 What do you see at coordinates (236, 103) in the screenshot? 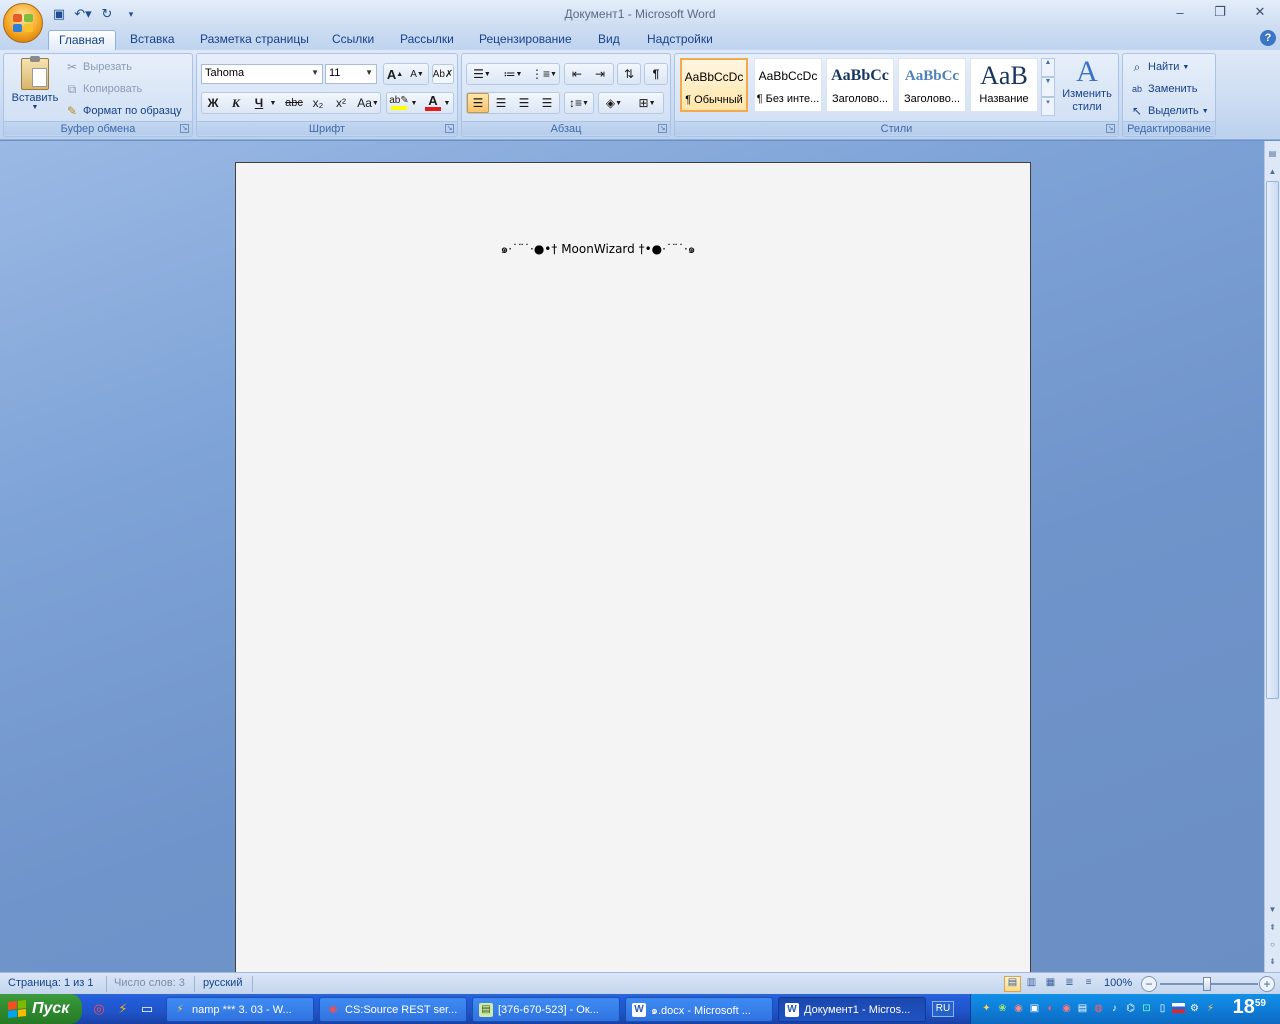
I see `italic-button: К` at bounding box center [236, 103].